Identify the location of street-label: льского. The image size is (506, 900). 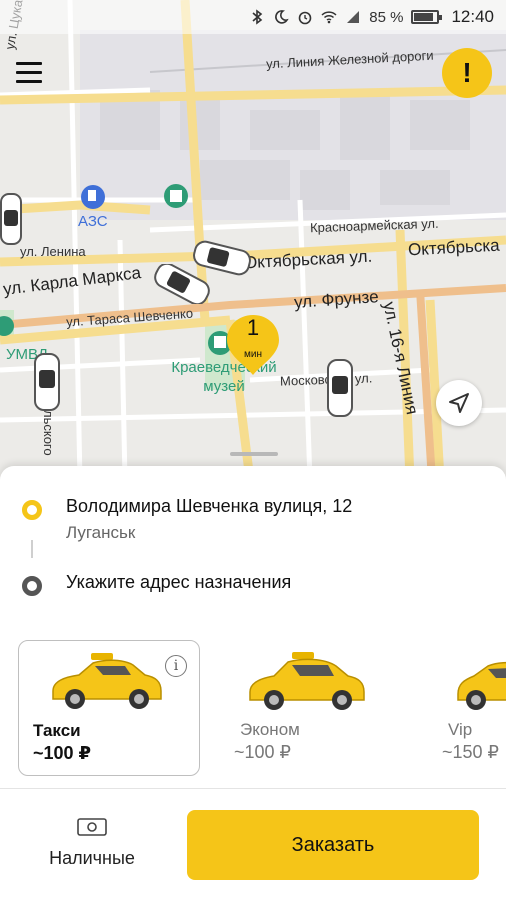
(48, 433).